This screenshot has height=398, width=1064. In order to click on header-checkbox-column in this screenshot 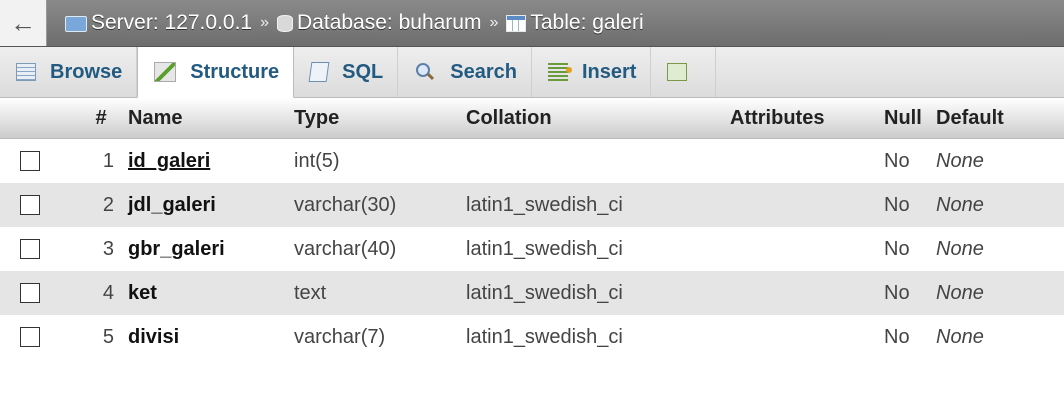, I will do `click(40, 118)`.